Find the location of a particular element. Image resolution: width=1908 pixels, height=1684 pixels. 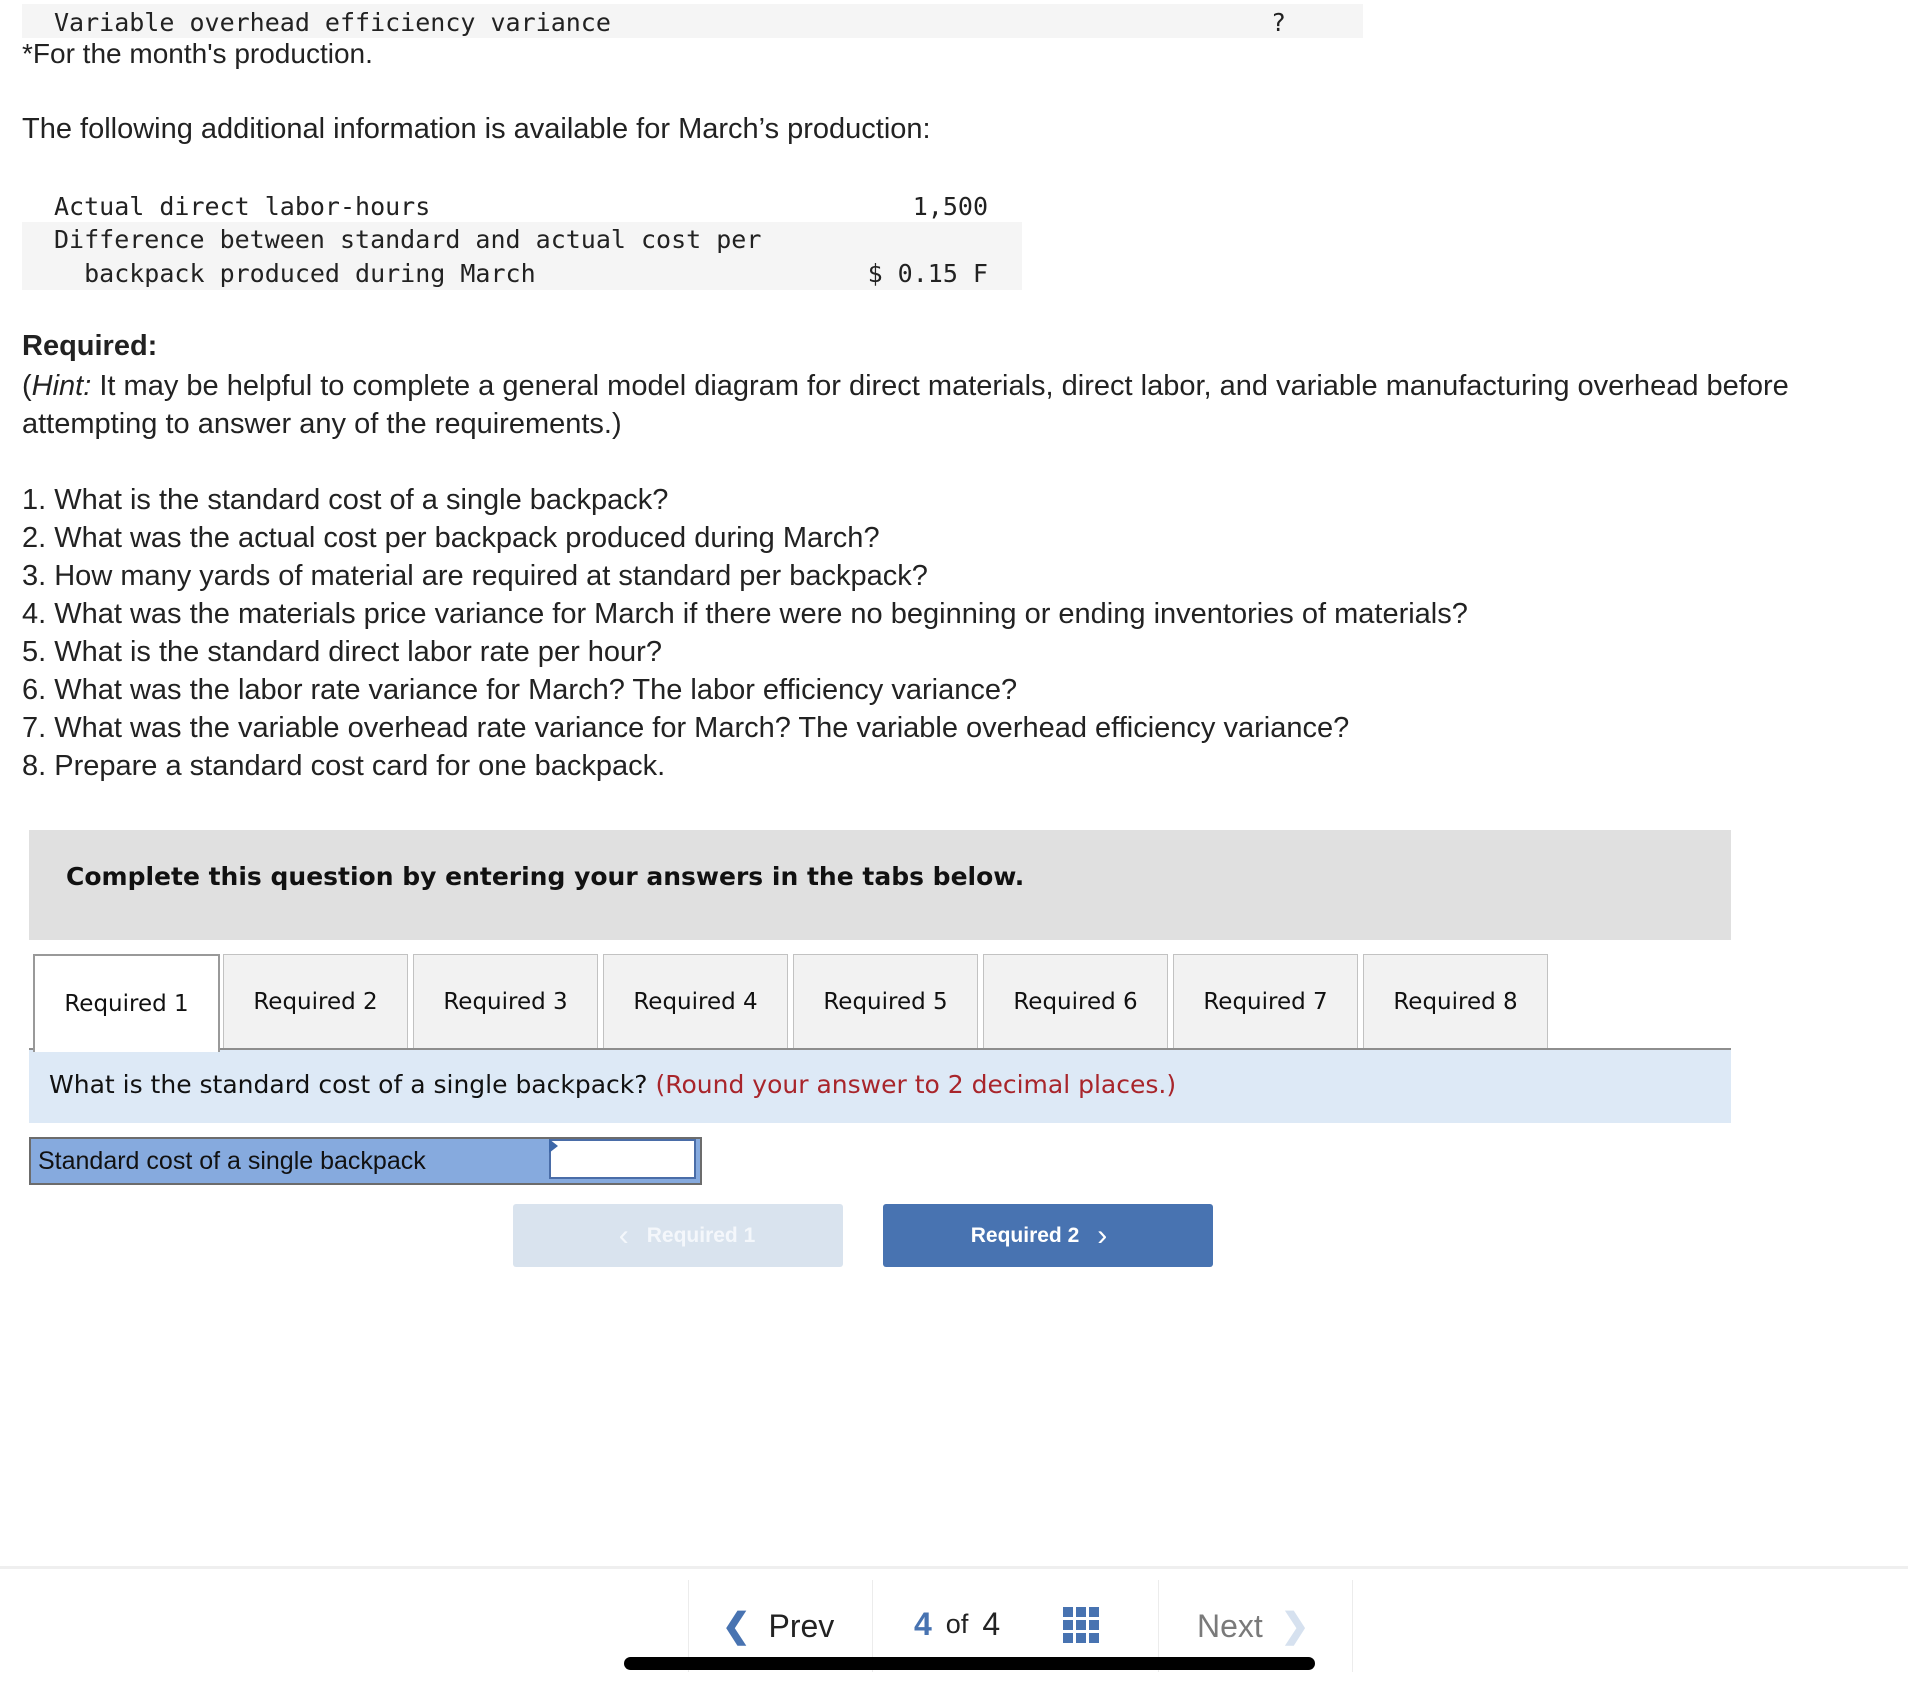

pager-current-page: 4 is located at coordinates (923, 1624).